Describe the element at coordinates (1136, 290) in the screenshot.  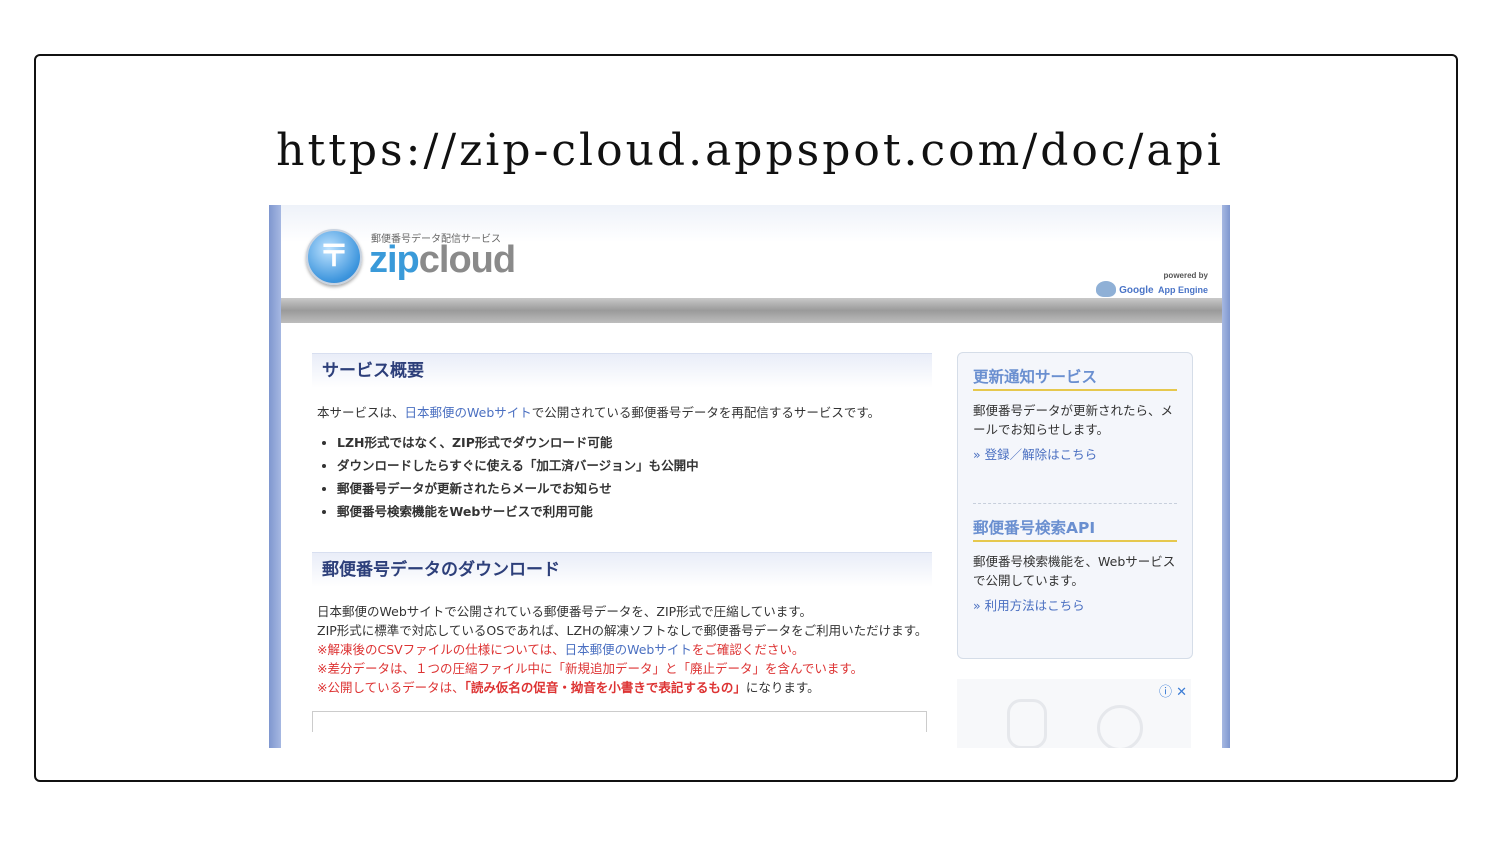
I see `powered-google: Google` at that location.